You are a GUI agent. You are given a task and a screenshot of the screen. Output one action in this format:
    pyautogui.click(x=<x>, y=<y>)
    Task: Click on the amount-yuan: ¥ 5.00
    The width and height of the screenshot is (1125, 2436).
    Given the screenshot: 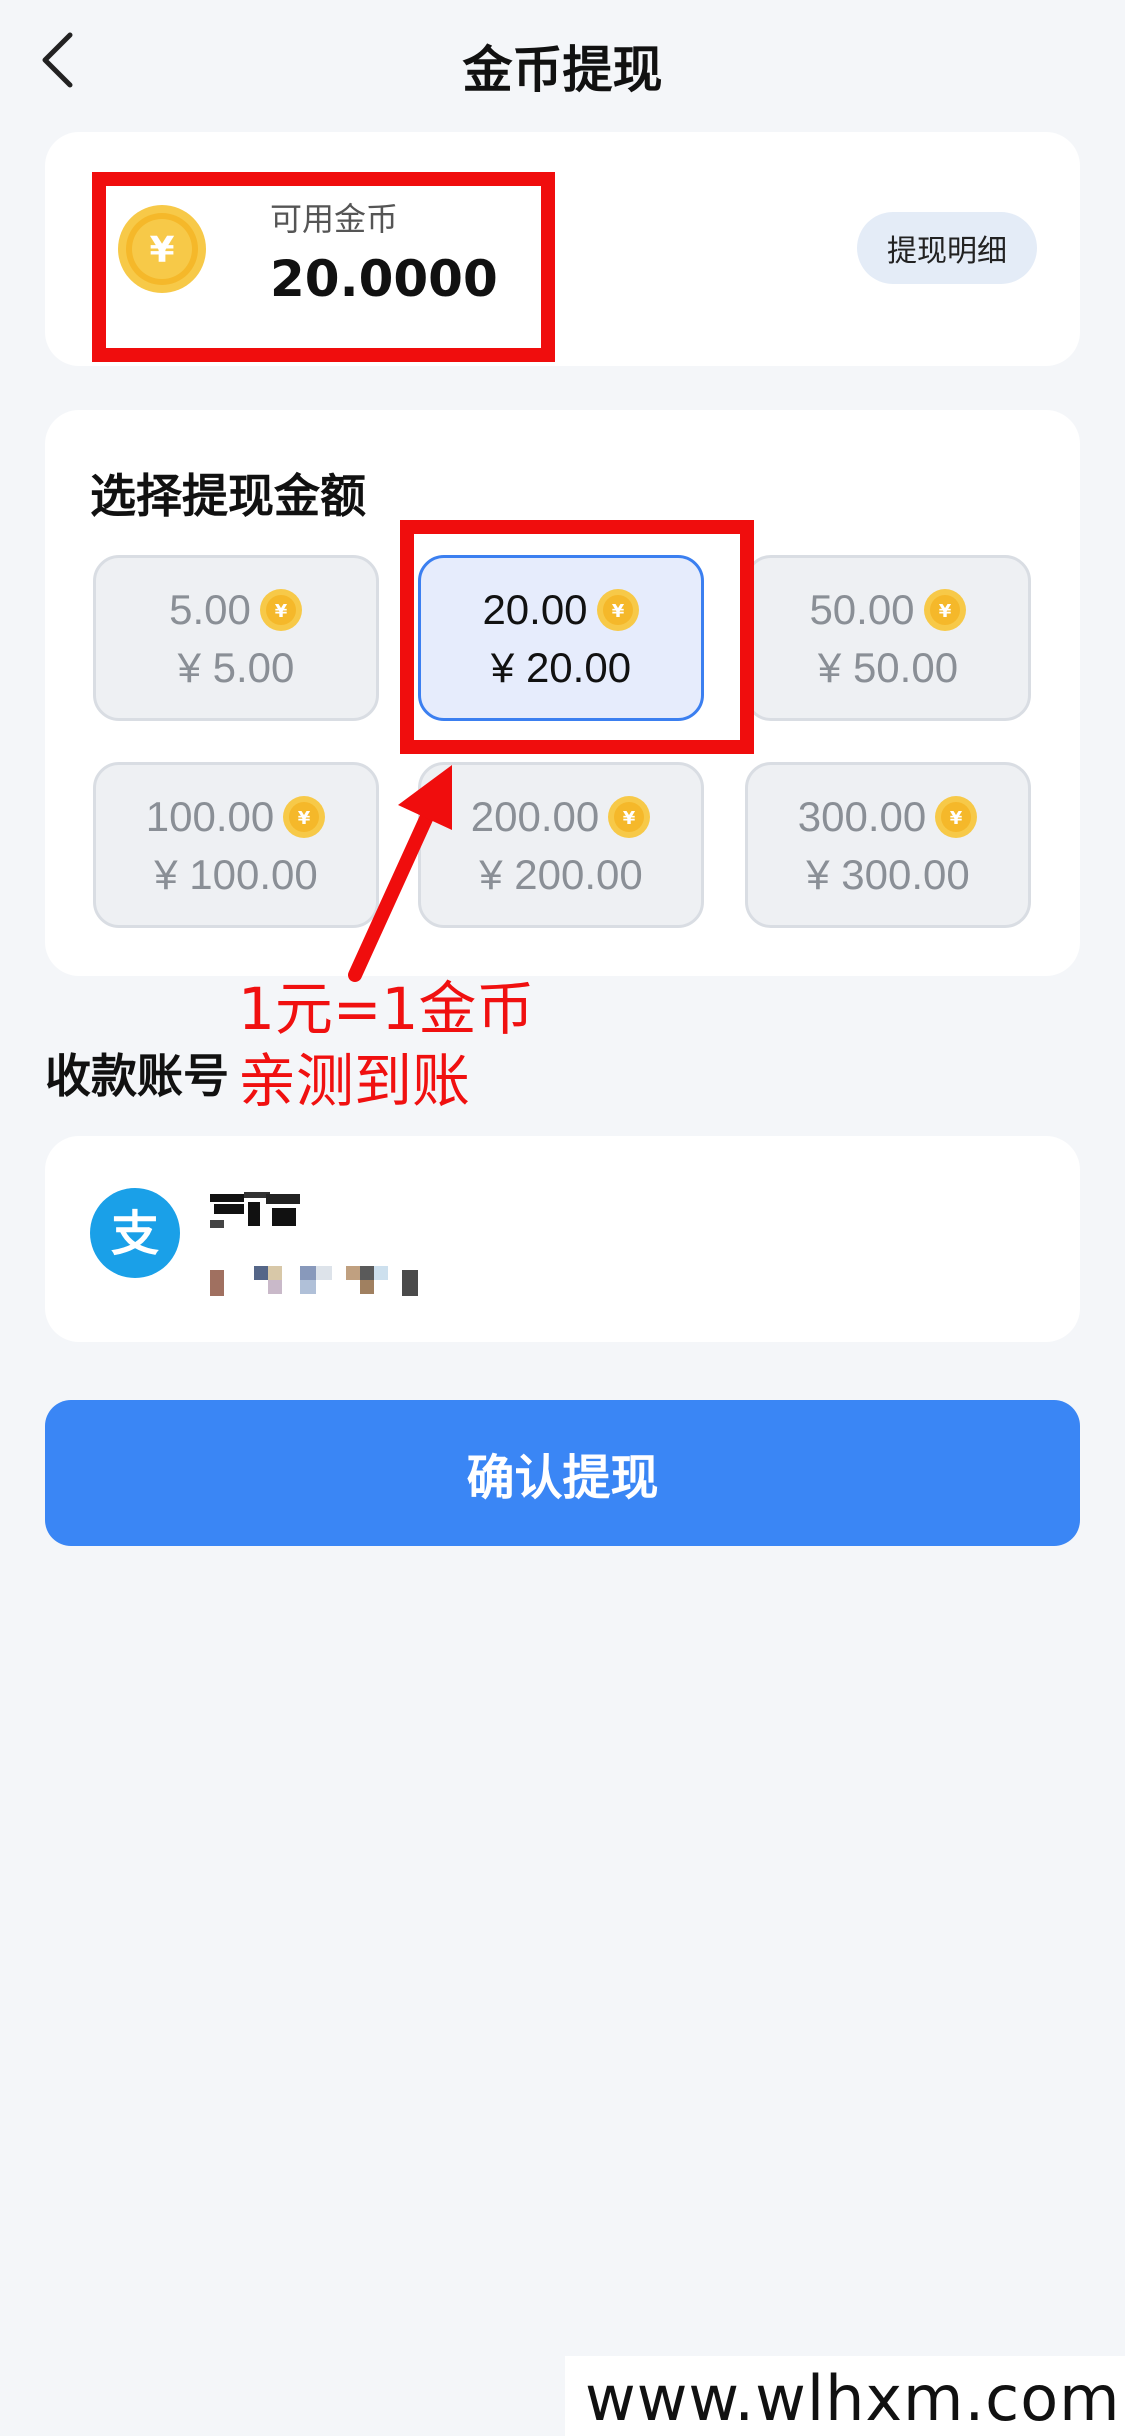 What is the action you would take?
    pyautogui.click(x=236, y=667)
    